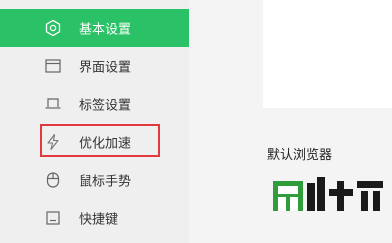 The width and height of the screenshot is (392, 243). What do you see at coordinates (53, 142) in the screenshot?
I see `lightning-icon` at bounding box center [53, 142].